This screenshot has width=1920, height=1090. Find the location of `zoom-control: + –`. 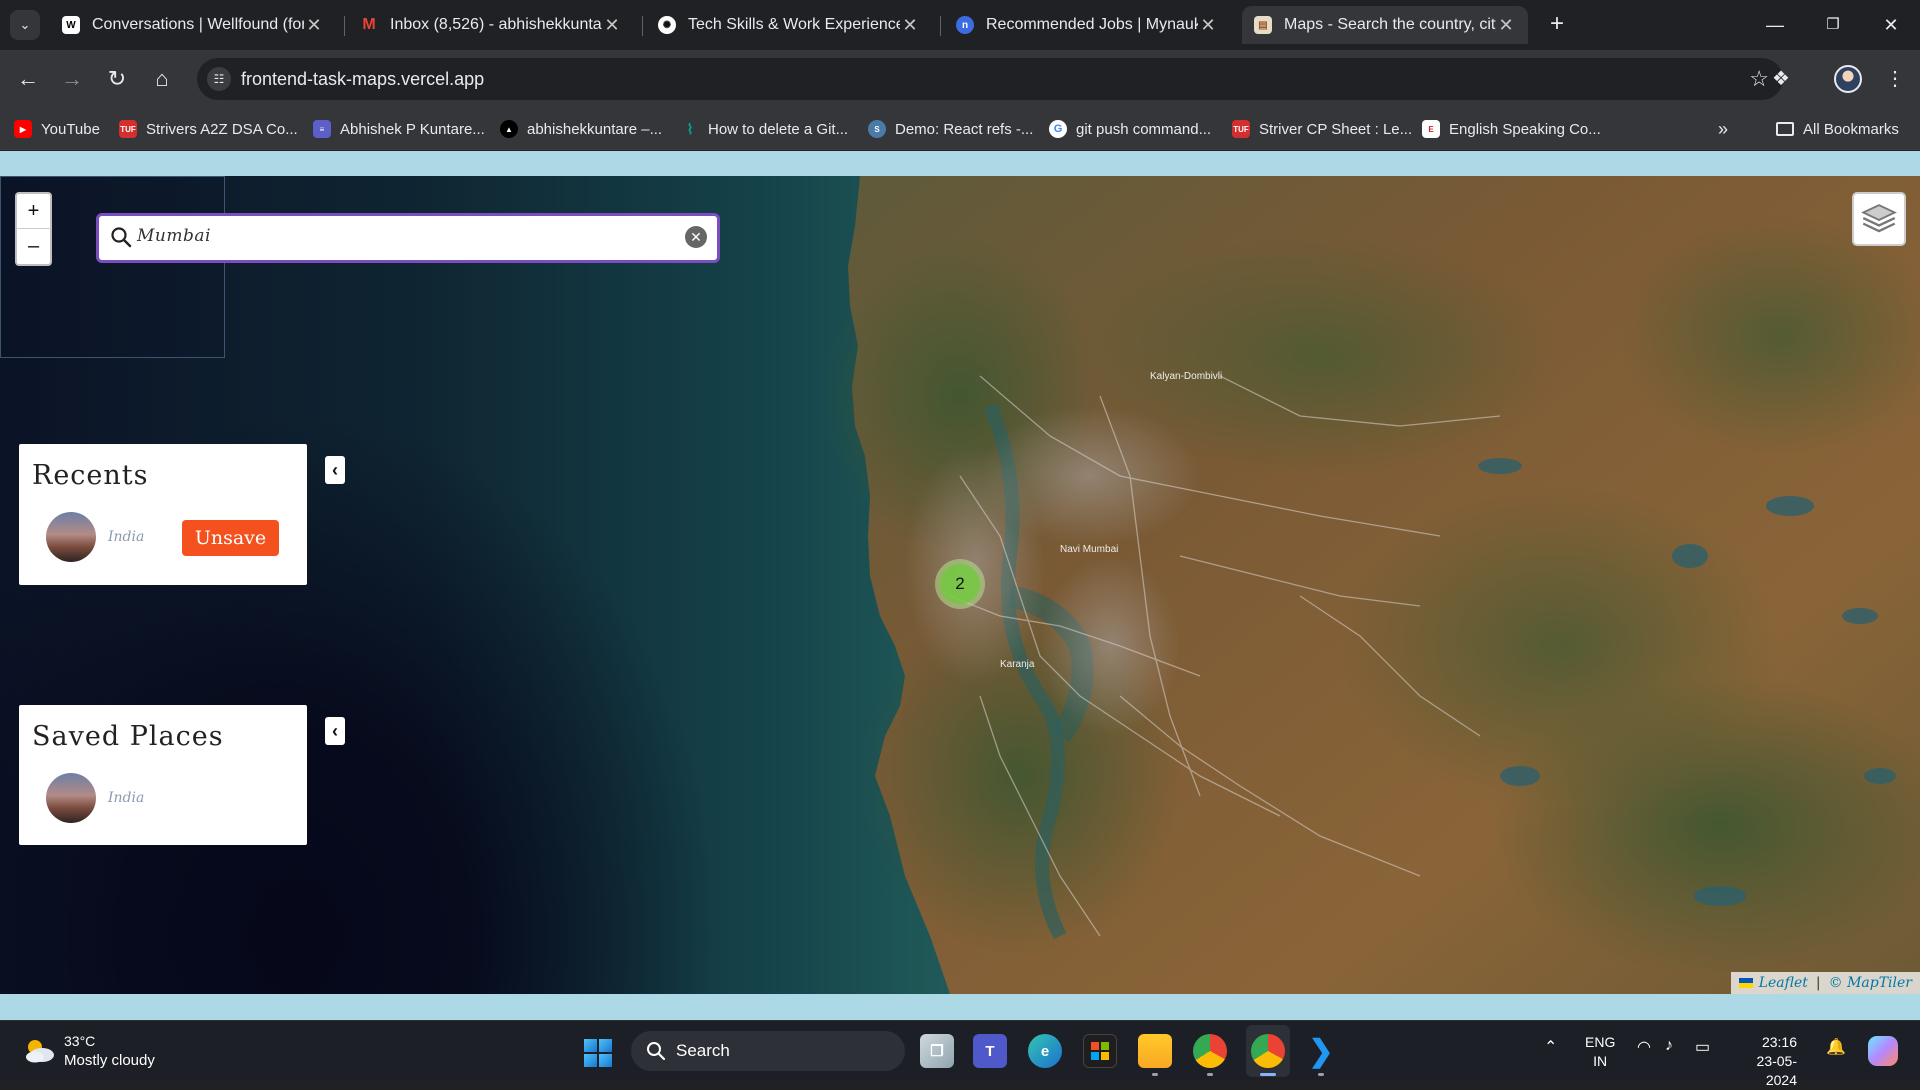

zoom-control: + – is located at coordinates (33, 229).